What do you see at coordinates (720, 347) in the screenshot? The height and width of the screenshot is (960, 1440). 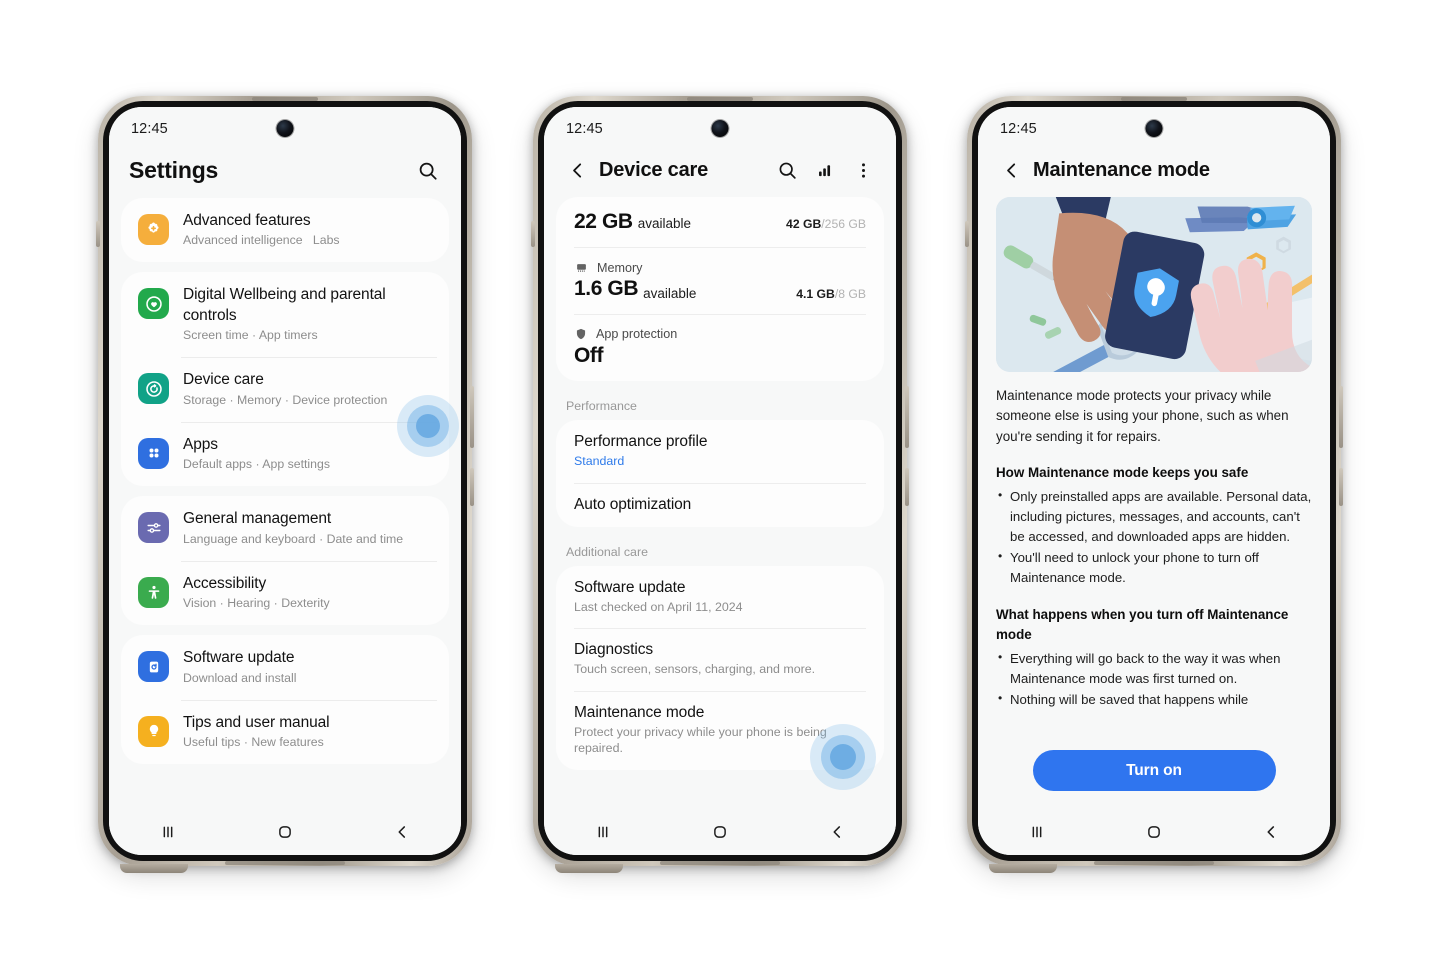 I see `app-protection-row: App protection Off` at bounding box center [720, 347].